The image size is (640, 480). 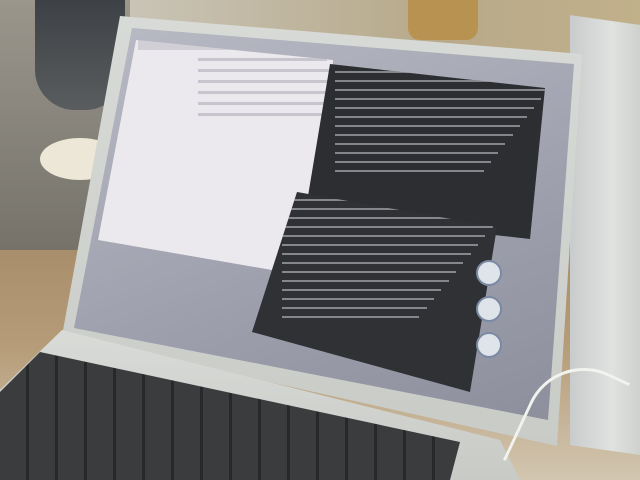 What do you see at coordinates (489, 273) in the screenshot?
I see `finder-icon` at bounding box center [489, 273].